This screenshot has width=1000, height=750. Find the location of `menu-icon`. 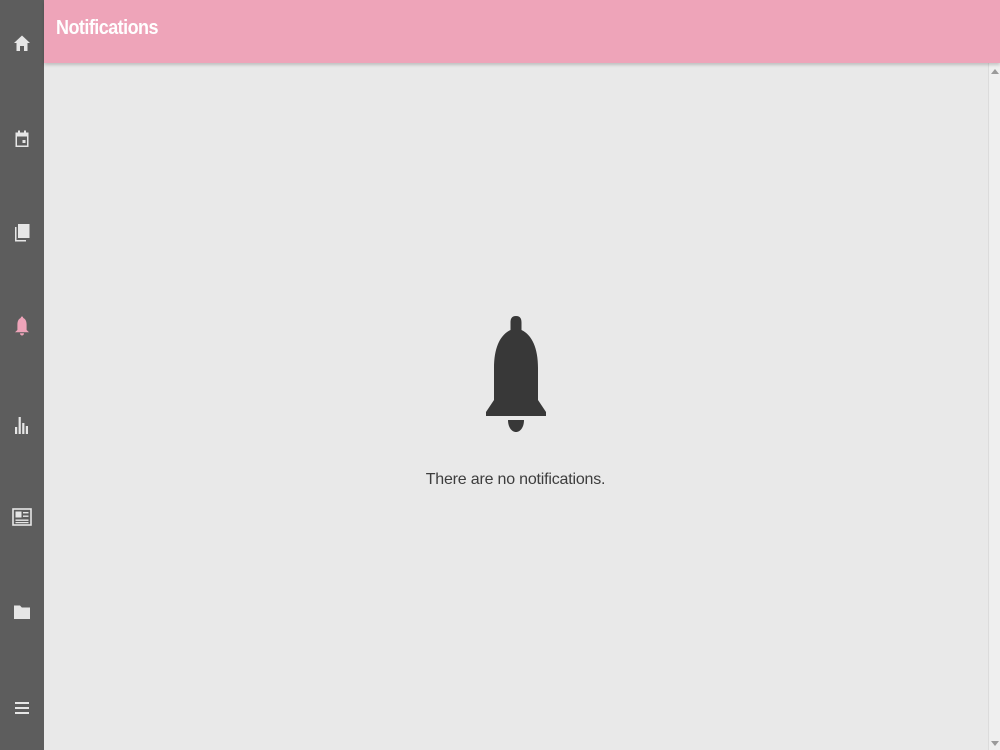

menu-icon is located at coordinates (22, 708).